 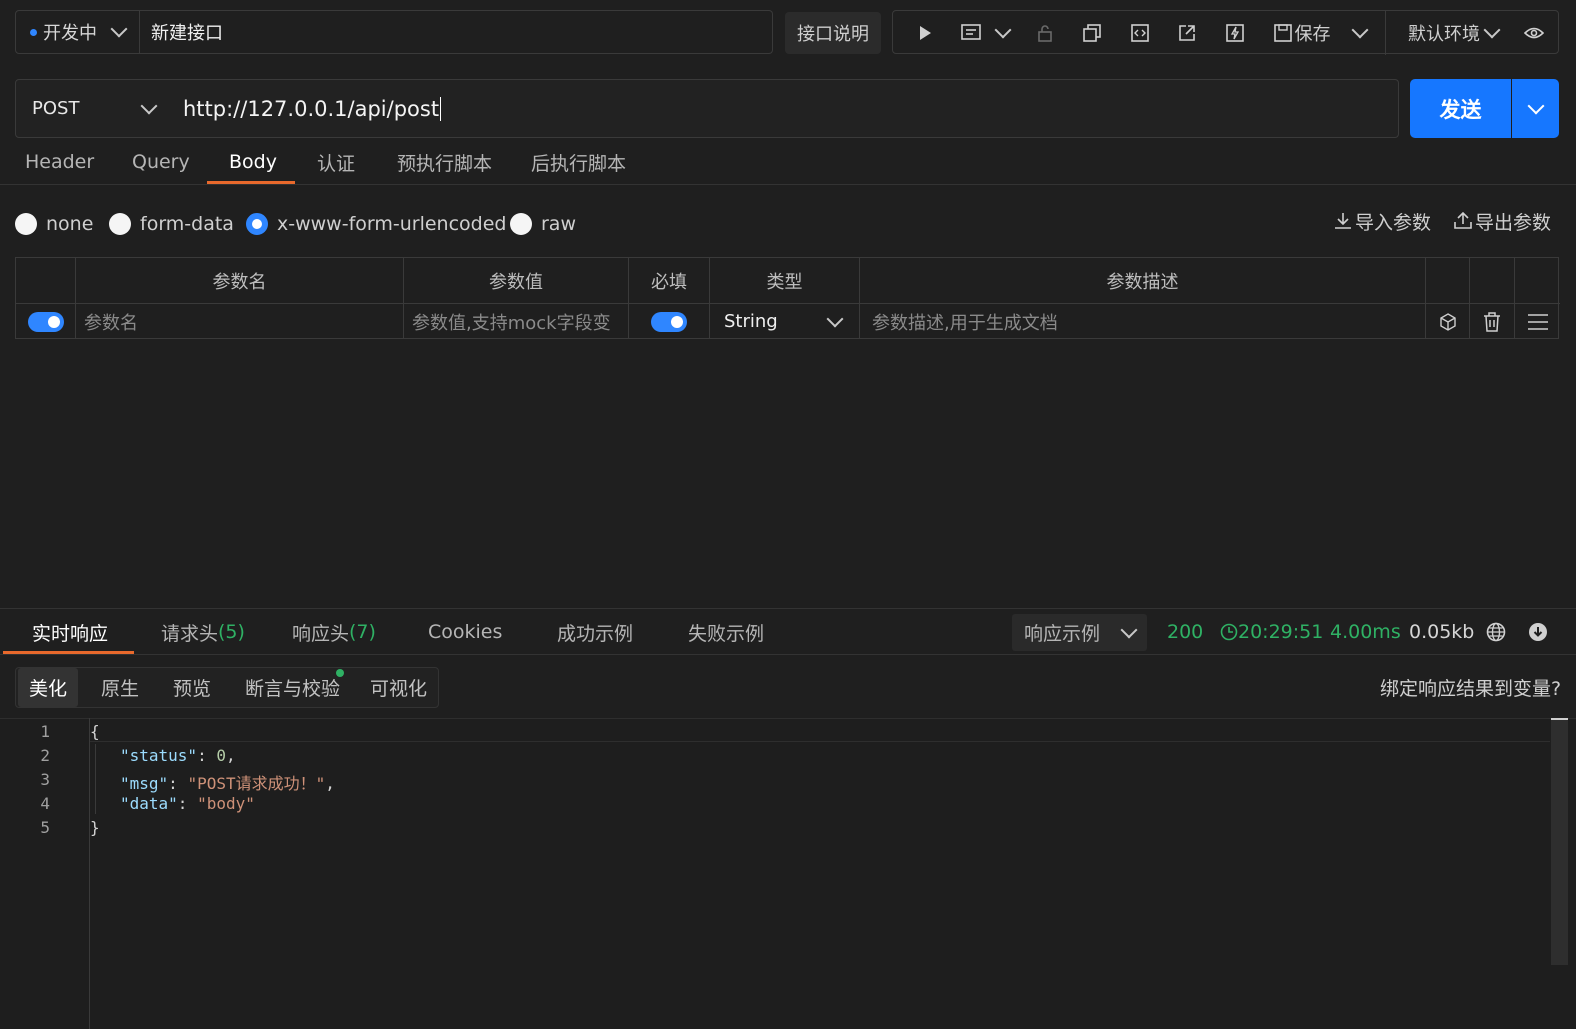 What do you see at coordinates (669, 280) in the screenshot?
I see `col-required: 必填` at bounding box center [669, 280].